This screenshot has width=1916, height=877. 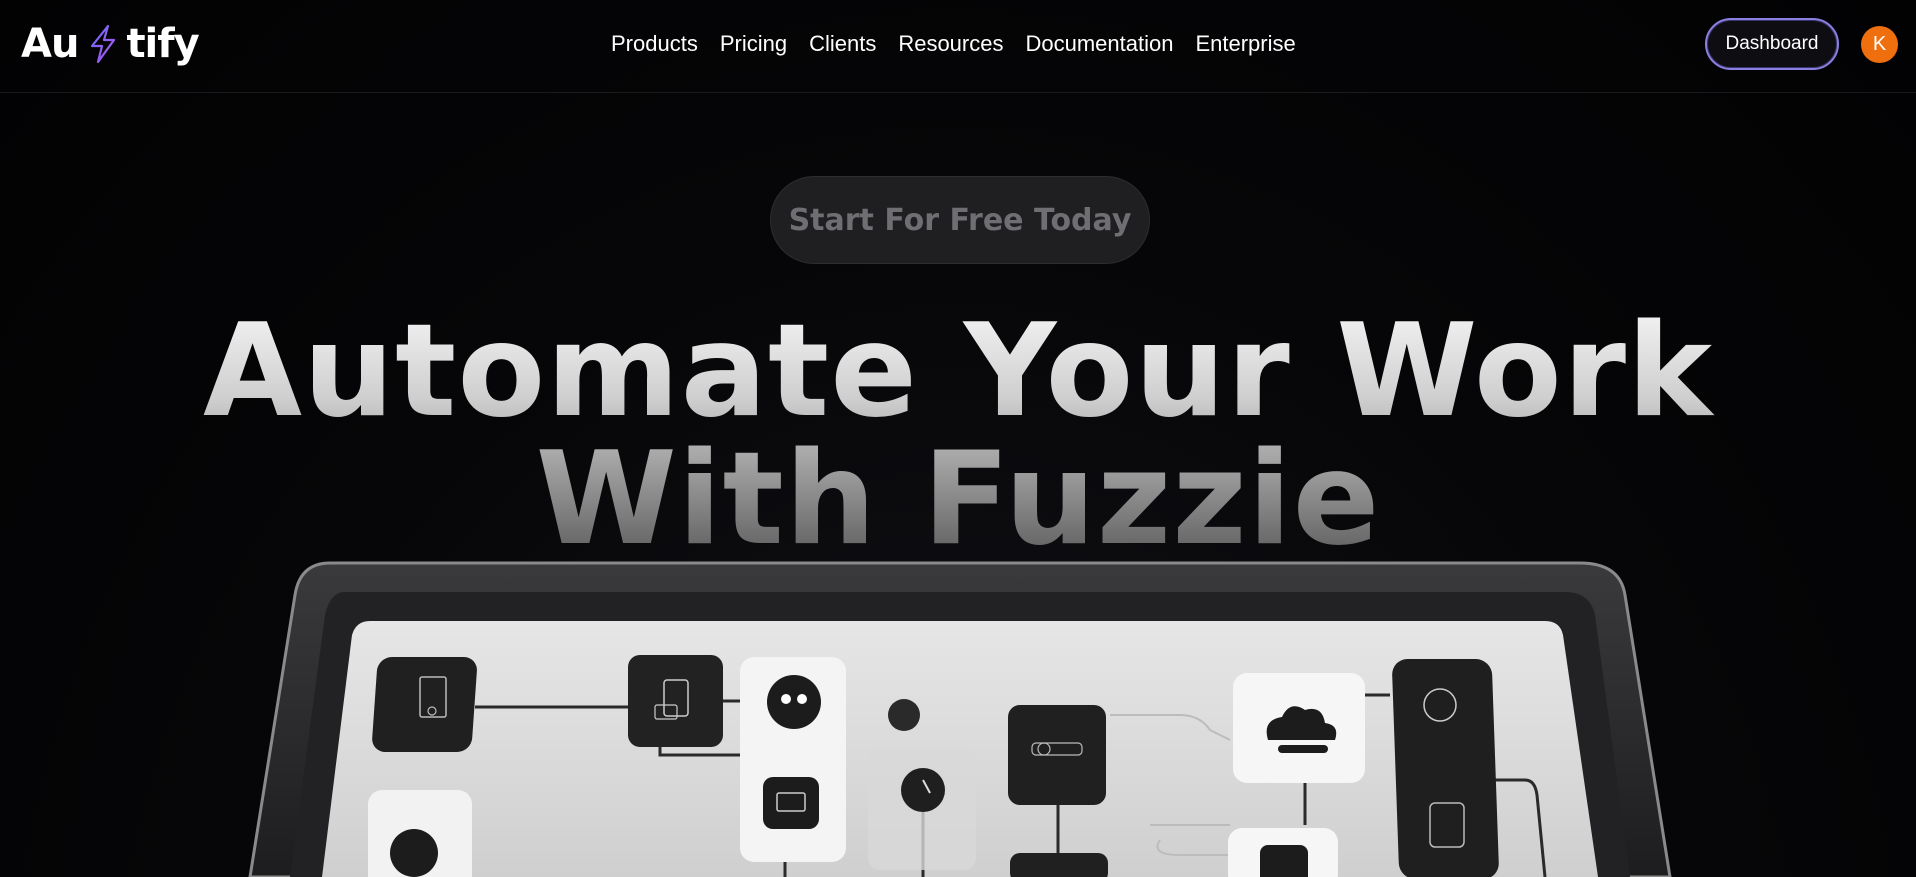 What do you see at coordinates (1099, 44) in the screenshot?
I see `nav-link-documentation: Documentation` at bounding box center [1099, 44].